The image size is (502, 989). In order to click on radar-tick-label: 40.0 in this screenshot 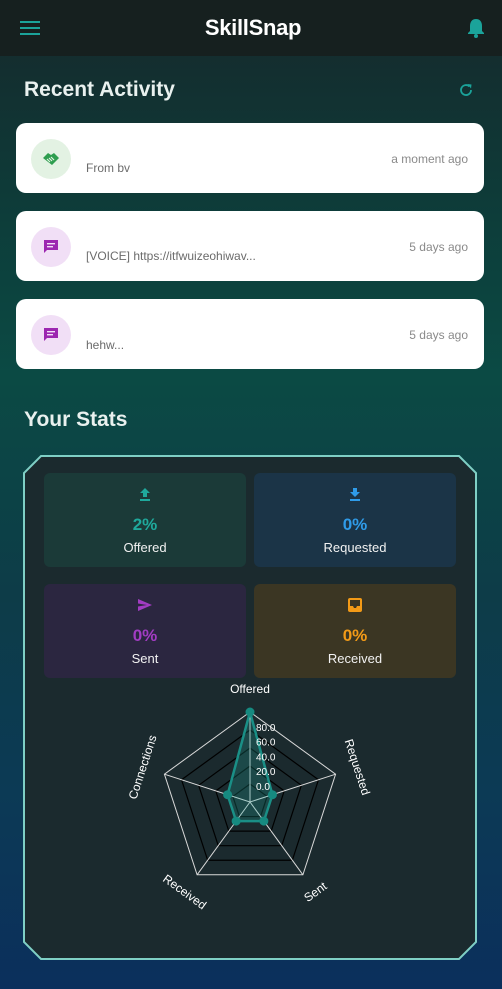, I will do `click(266, 757)`.